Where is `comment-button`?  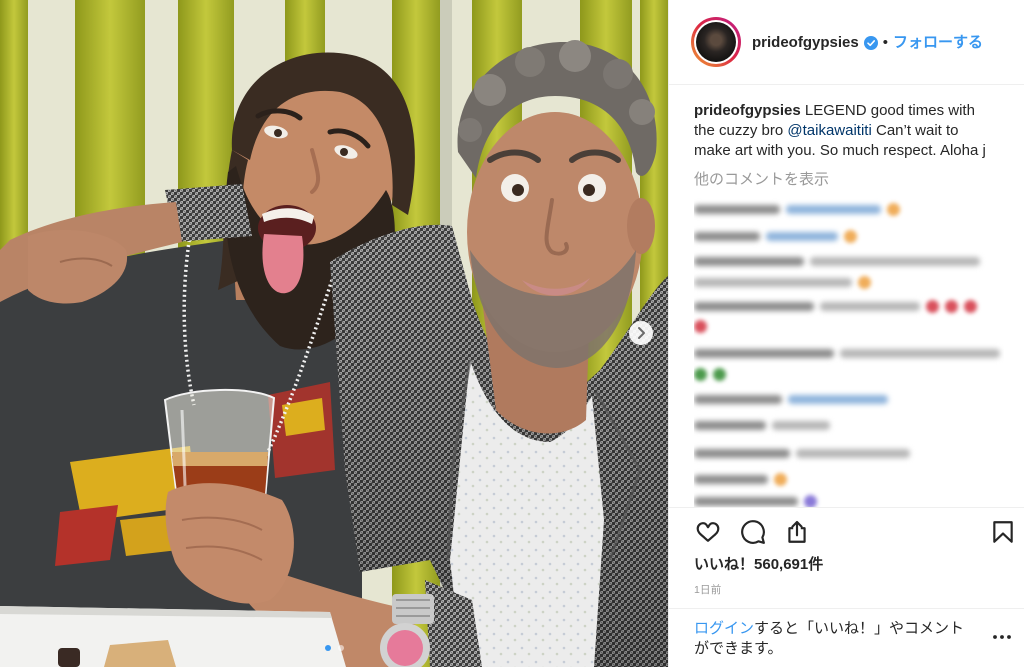 comment-button is located at coordinates (753, 532).